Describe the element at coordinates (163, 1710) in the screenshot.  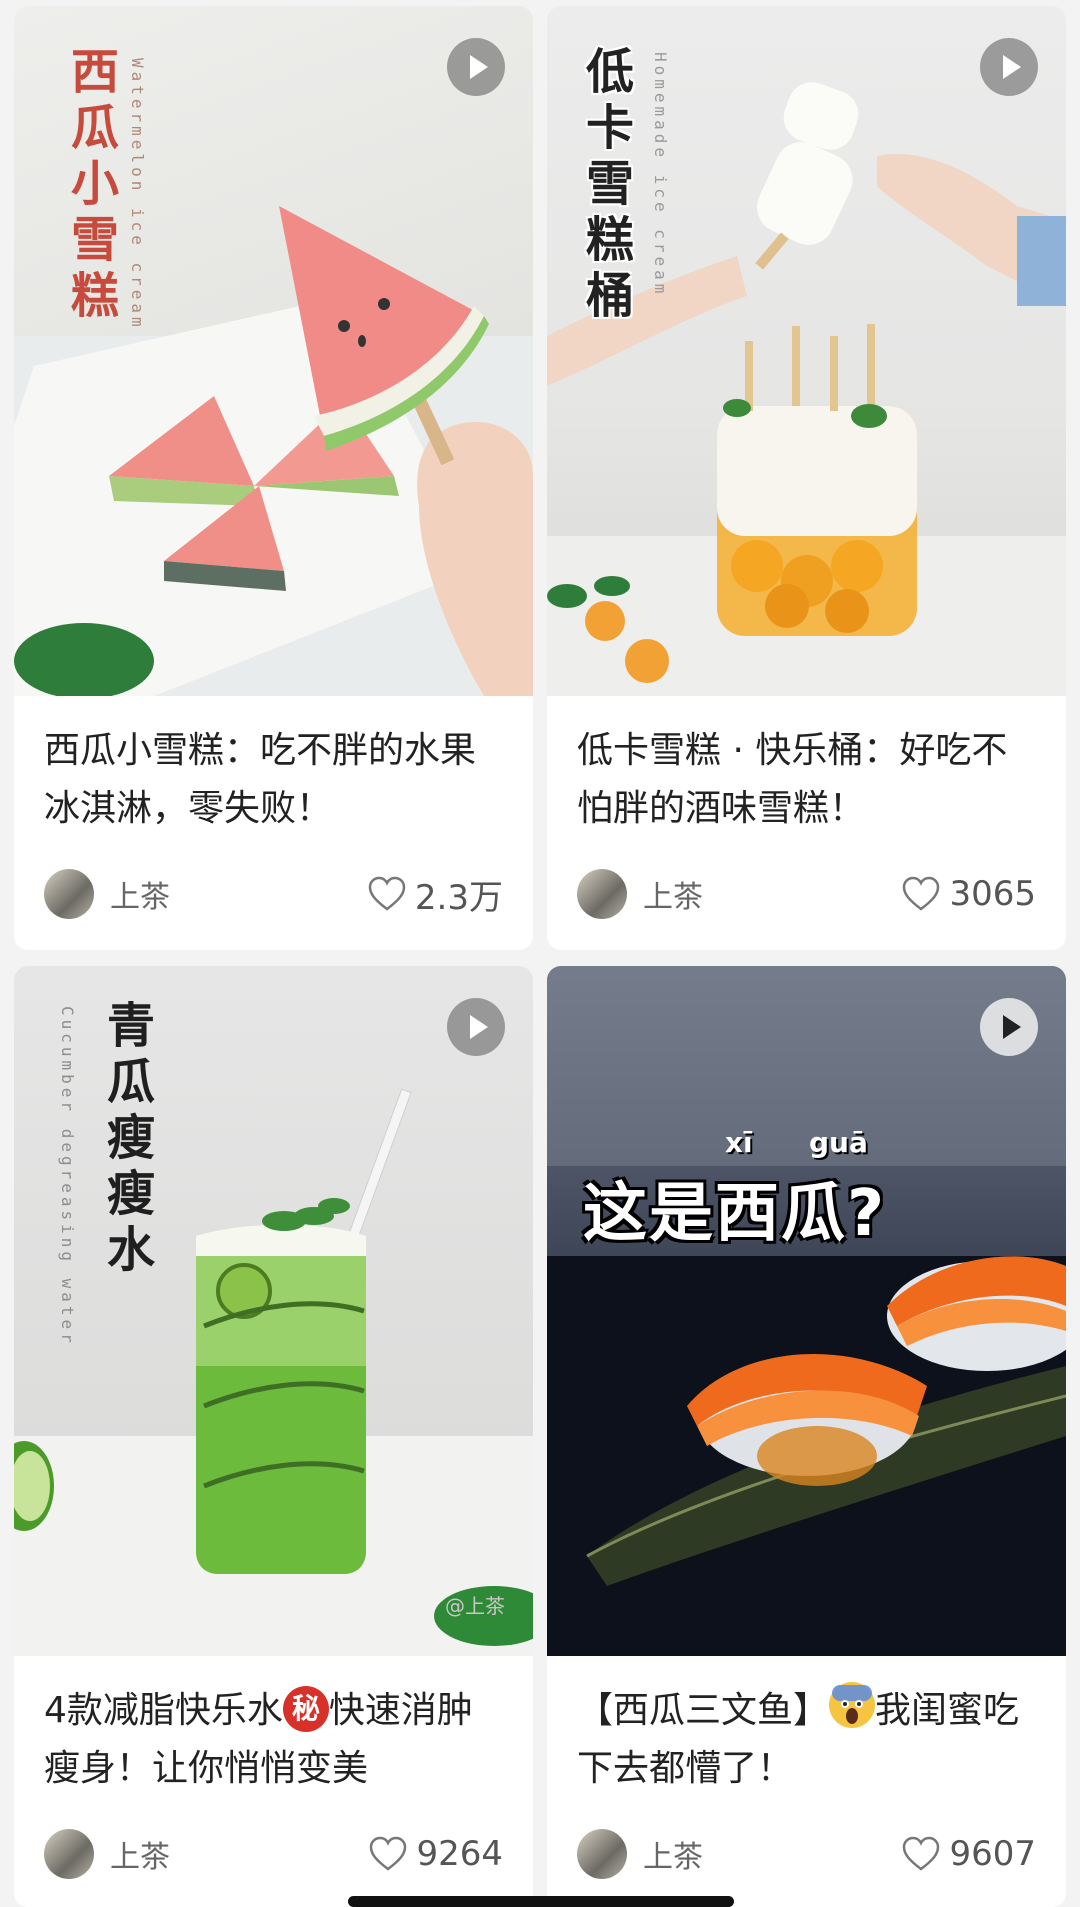
I see `post-title-text: 4款减脂快乐水` at that location.